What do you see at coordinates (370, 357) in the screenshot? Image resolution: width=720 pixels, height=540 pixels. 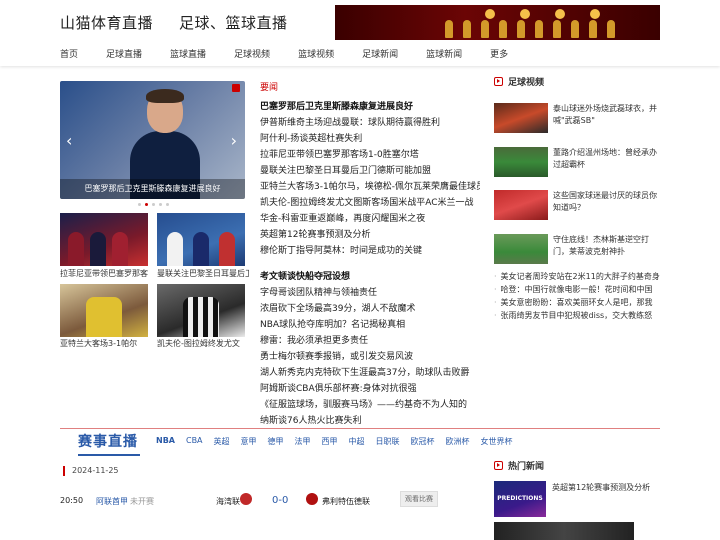 I see `news-item: 勇士梅尔顿赛季报销，或引发交易风波` at bounding box center [370, 357].